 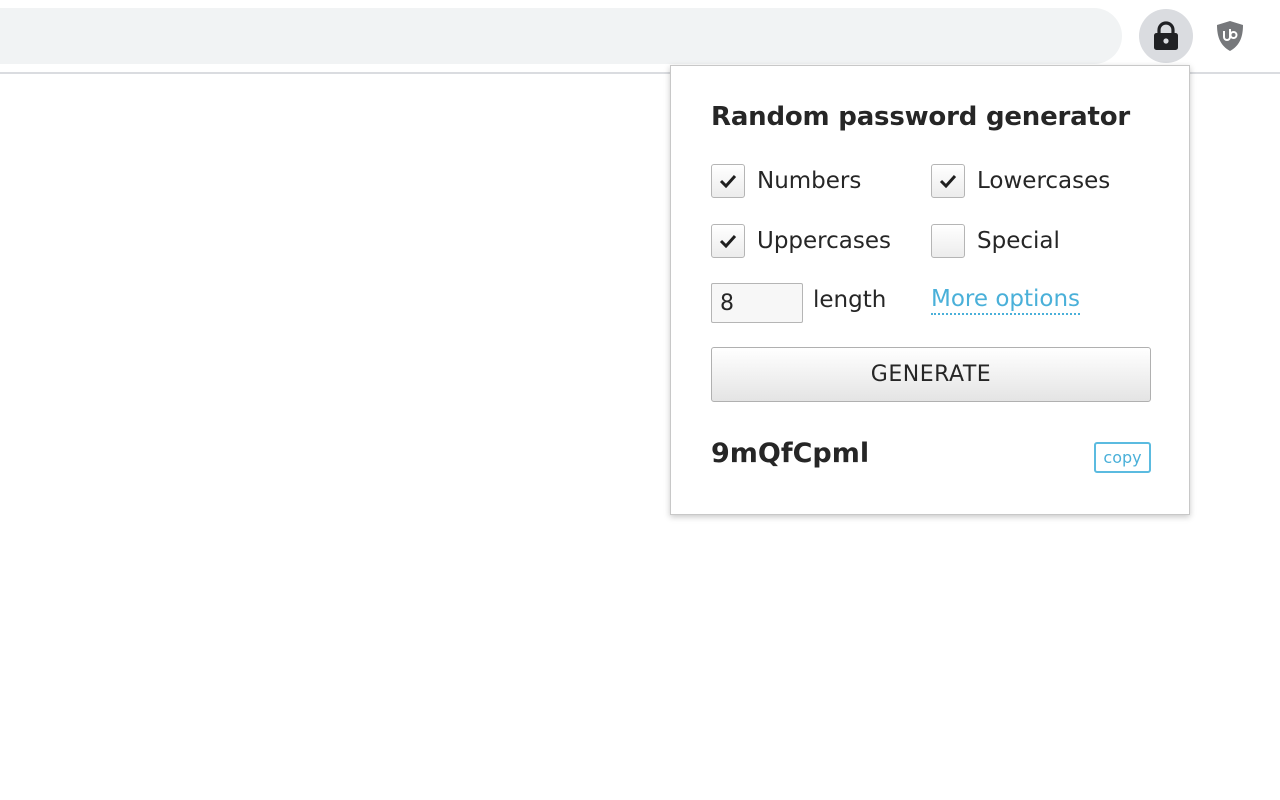 What do you see at coordinates (921, 117) in the screenshot?
I see `popup-title: Random password generator` at bounding box center [921, 117].